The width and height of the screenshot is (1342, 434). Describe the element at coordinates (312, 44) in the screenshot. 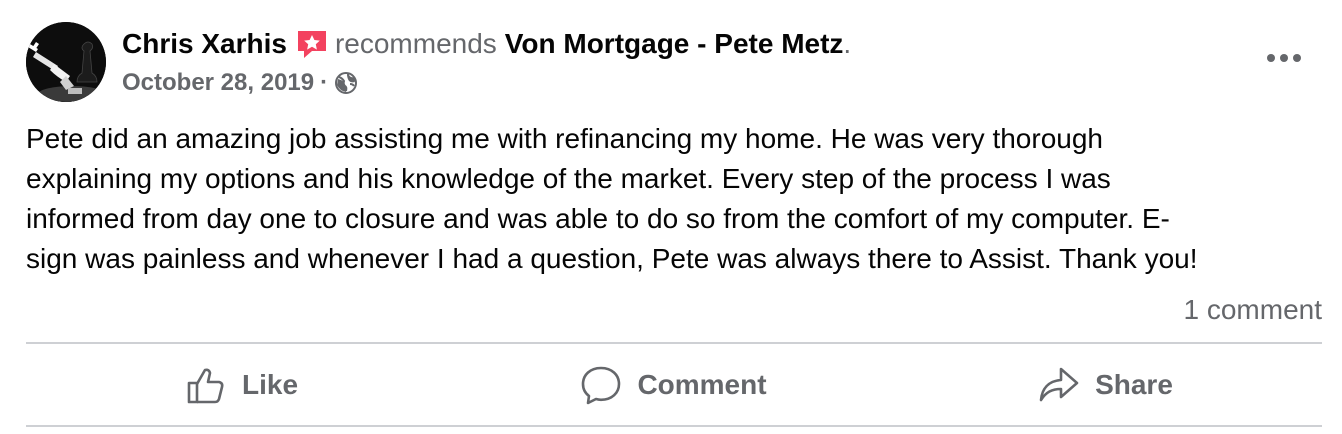

I see `recommend-star-badge-icon` at that location.